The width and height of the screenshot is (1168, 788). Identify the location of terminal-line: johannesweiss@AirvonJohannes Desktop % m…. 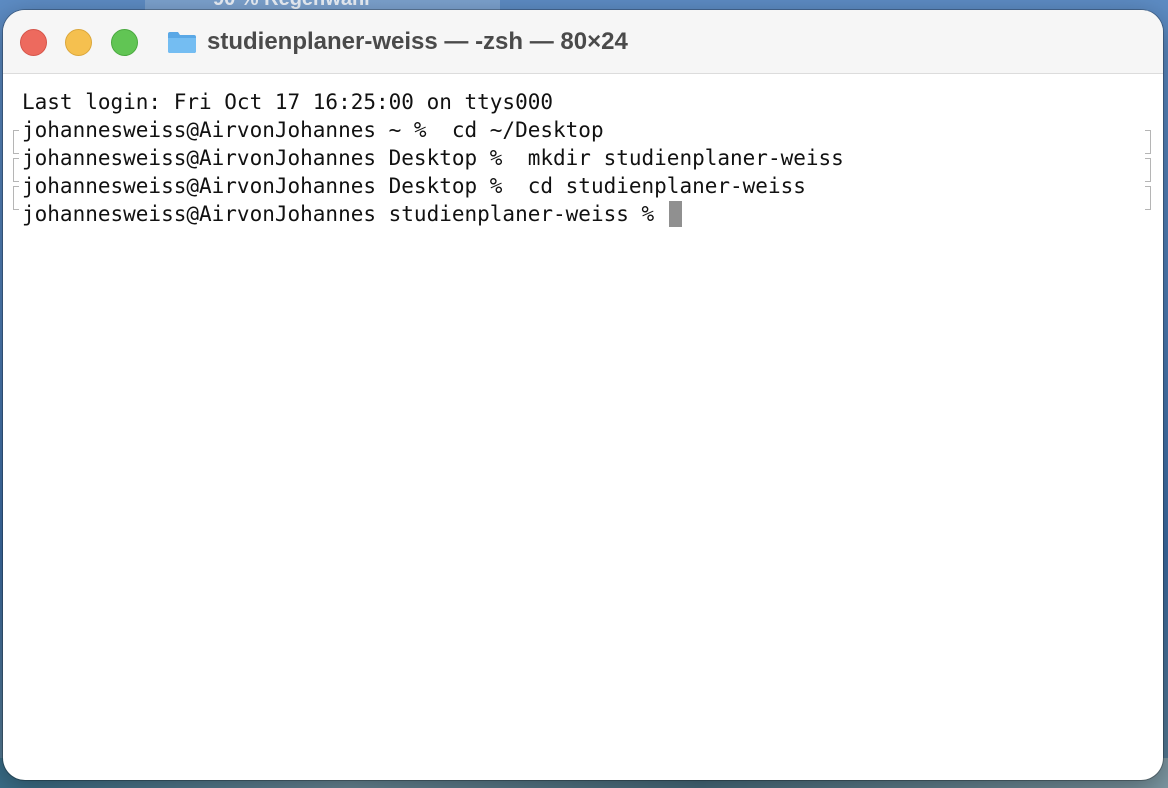
(433, 158).